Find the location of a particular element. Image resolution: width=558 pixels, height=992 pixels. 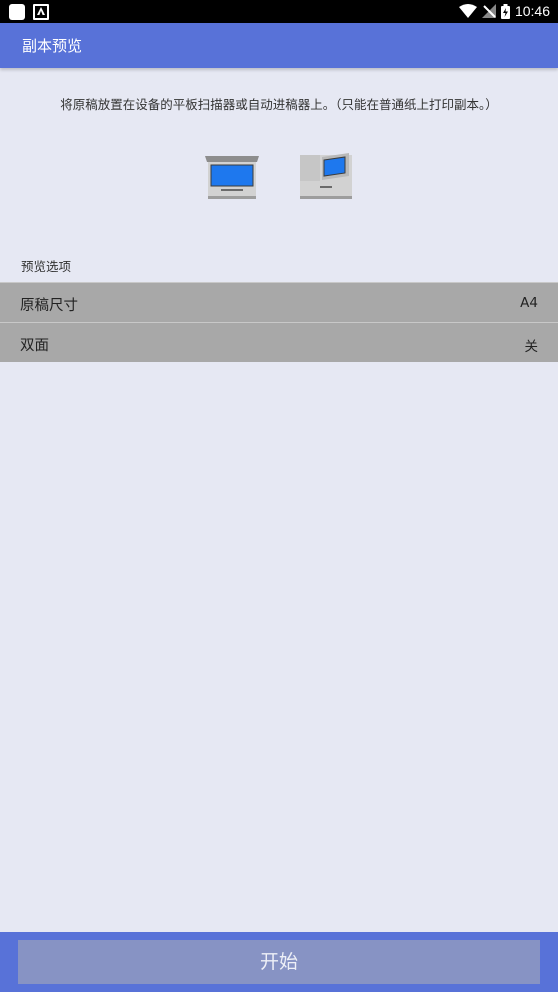

preview-options-header: 预览选项 is located at coordinates (46, 266).